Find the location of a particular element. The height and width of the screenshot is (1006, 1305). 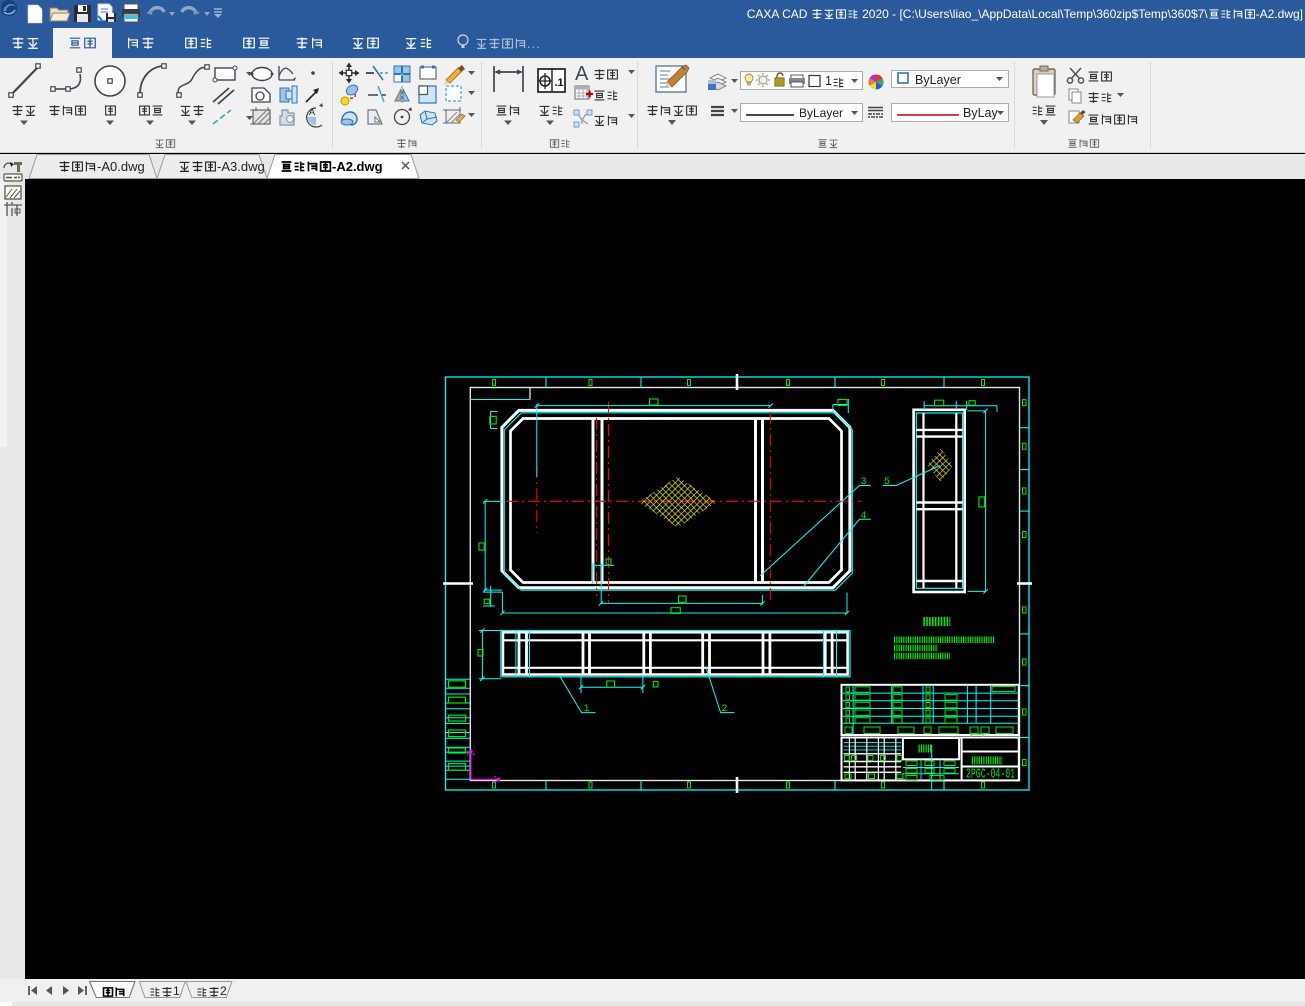

svg-text: 5 is located at coordinates (887, 482).